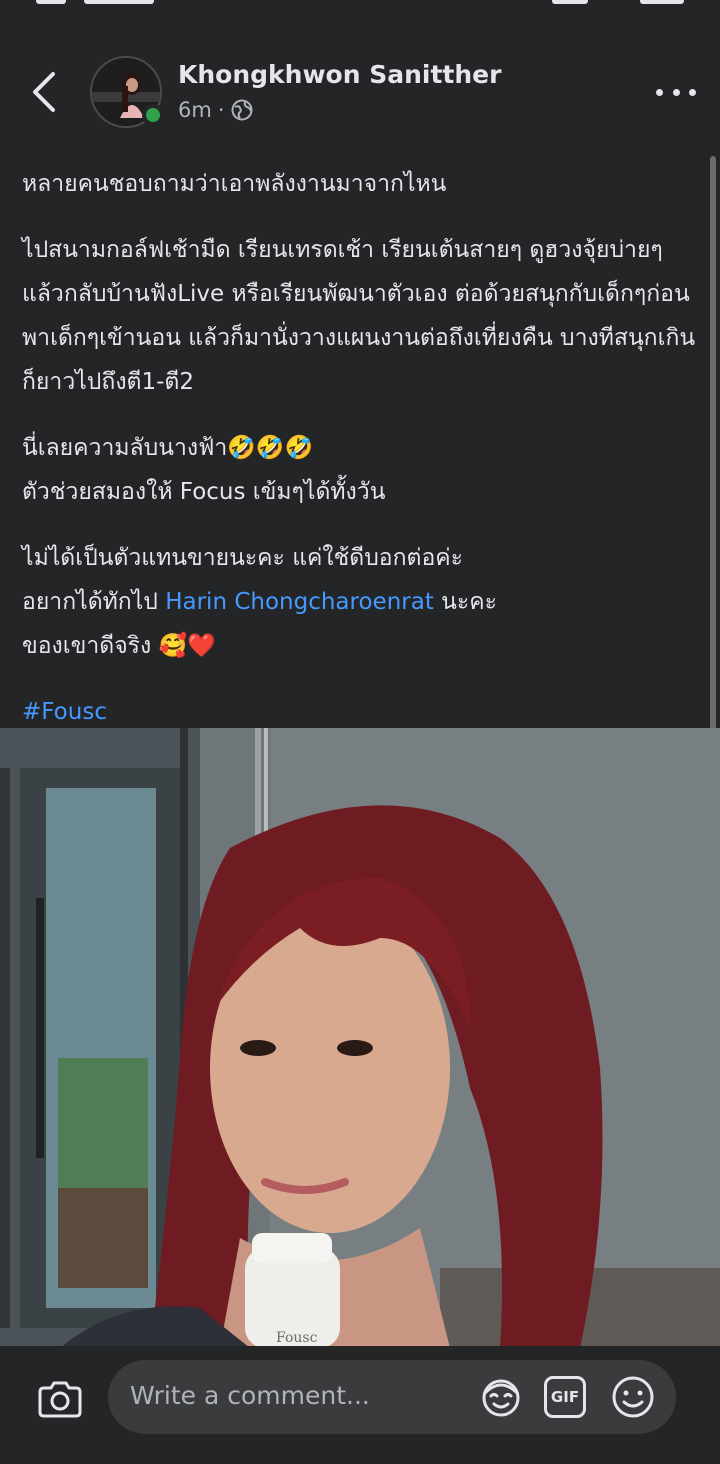  I want to click on avatar-sticker-button, so click(501, 1397).